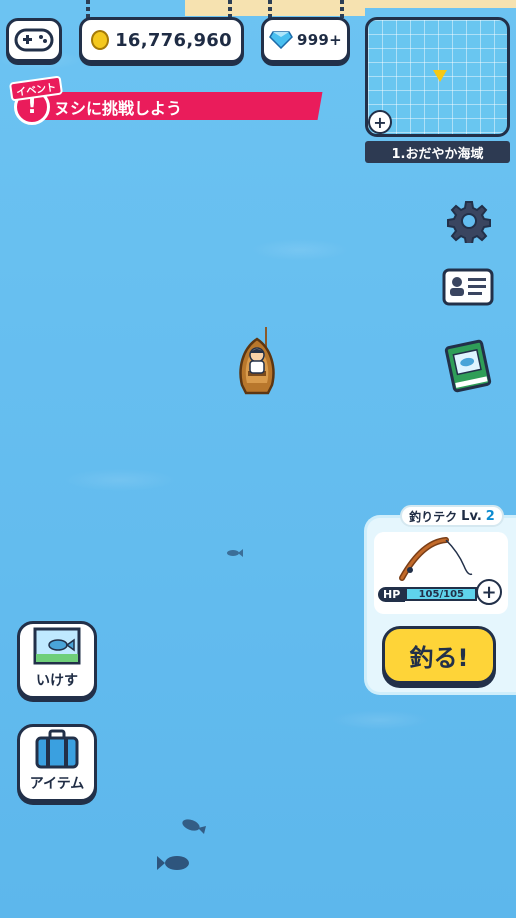 The image size is (516, 918). Describe the element at coordinates (439, 655) in the screenshot. I see `cast-button: 釣る!` at that location.